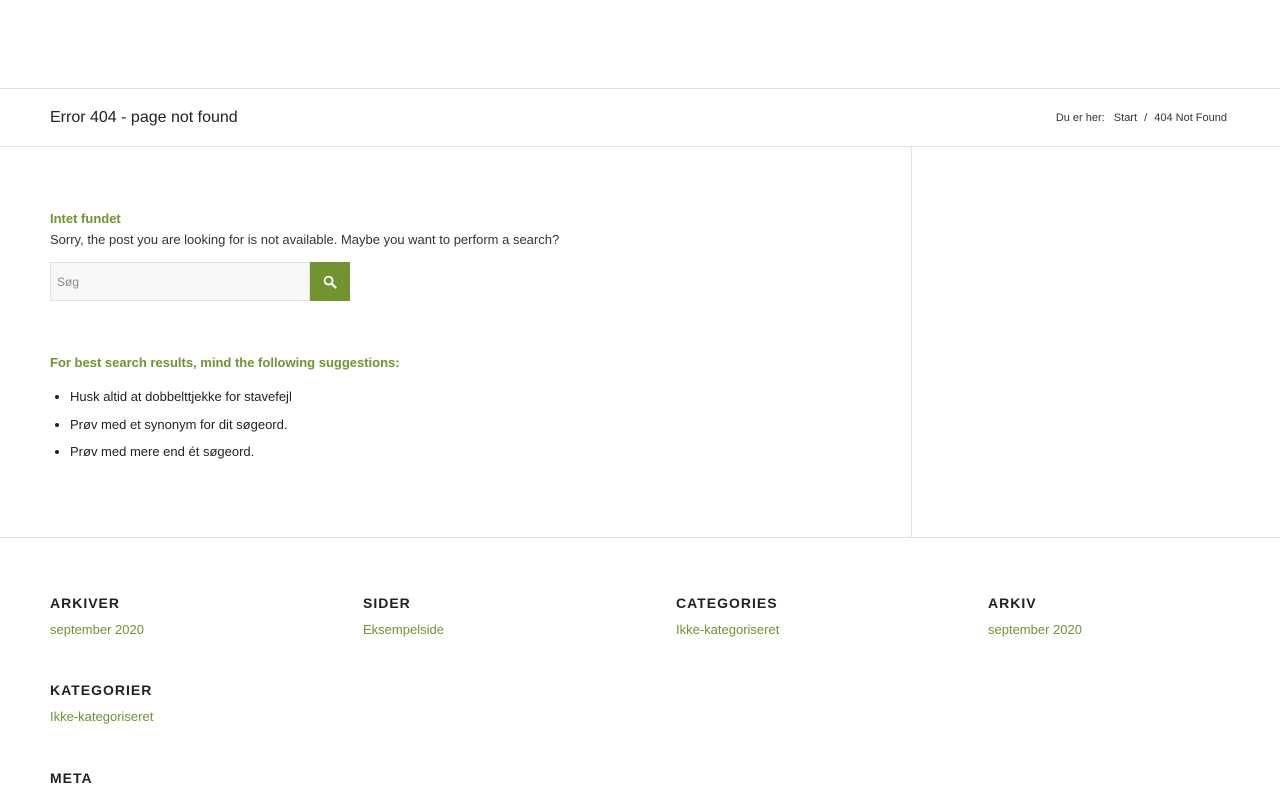 Image resolution: width=1280 pixels, height=800 pixels. Describe the element at coordinates (1125, 118) in the screenshot. I see `breadcrumb-home-link: Start` at that location.